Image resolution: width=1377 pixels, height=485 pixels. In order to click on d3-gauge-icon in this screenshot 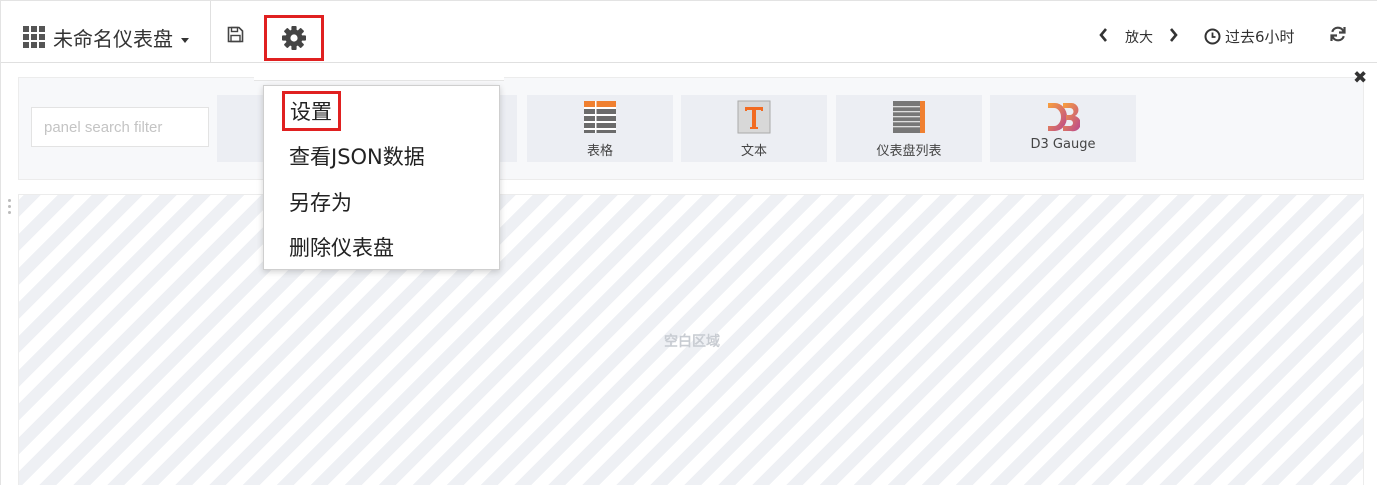, I will do `click(1063, 117)`.